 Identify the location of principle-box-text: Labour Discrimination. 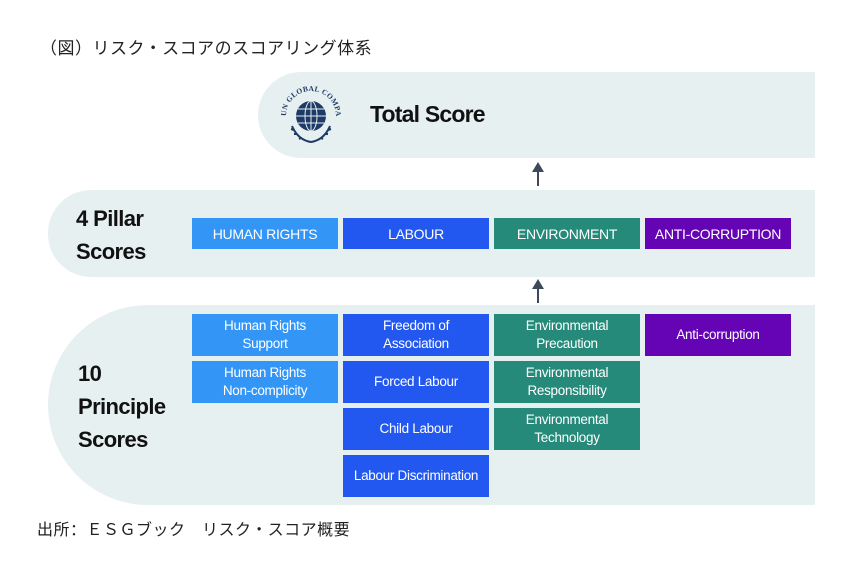
(416, 476).